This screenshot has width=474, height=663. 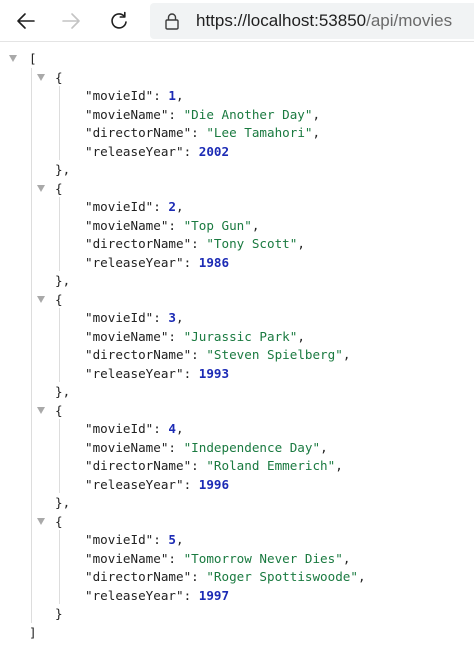 I want to click on back-button, so click(x=26, y=21).